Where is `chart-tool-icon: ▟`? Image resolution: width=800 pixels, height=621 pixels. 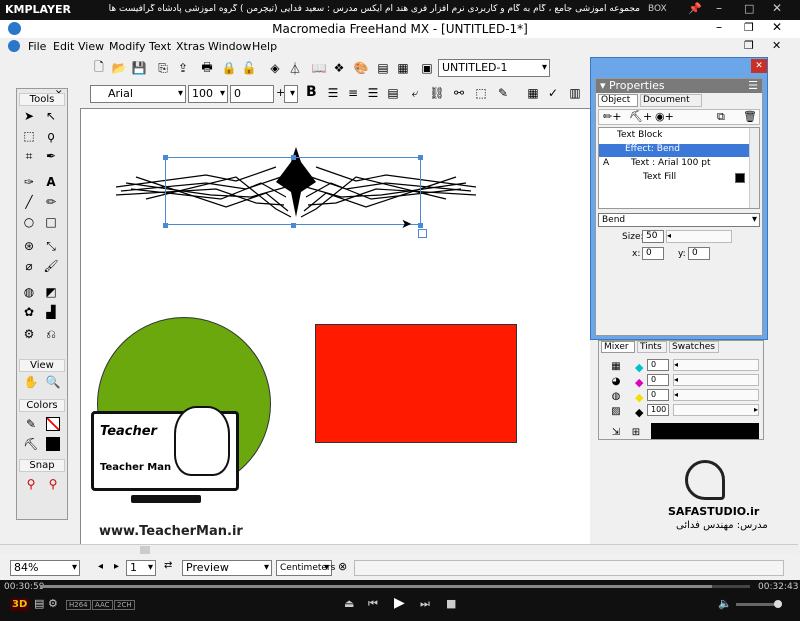
chart-tool-icon: ▟ is located at coordinates (51, 312).